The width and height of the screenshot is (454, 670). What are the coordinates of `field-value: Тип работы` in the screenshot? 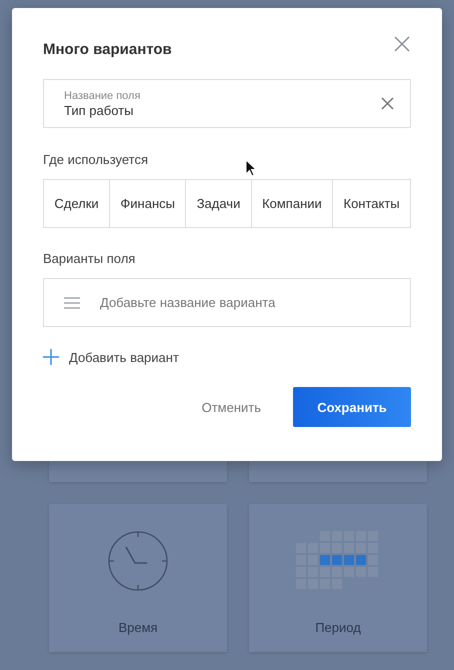 It's located at (99, 110).